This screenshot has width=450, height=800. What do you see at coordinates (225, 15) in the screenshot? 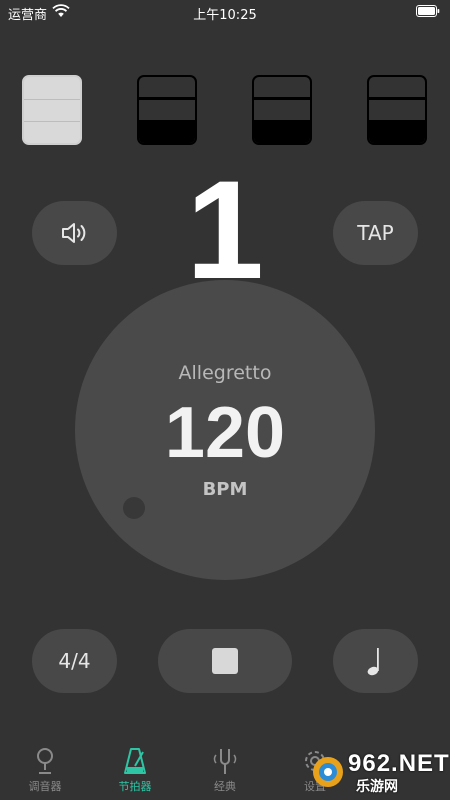
I see `status-time: 上午10:25` at bounding box center [225, 15].